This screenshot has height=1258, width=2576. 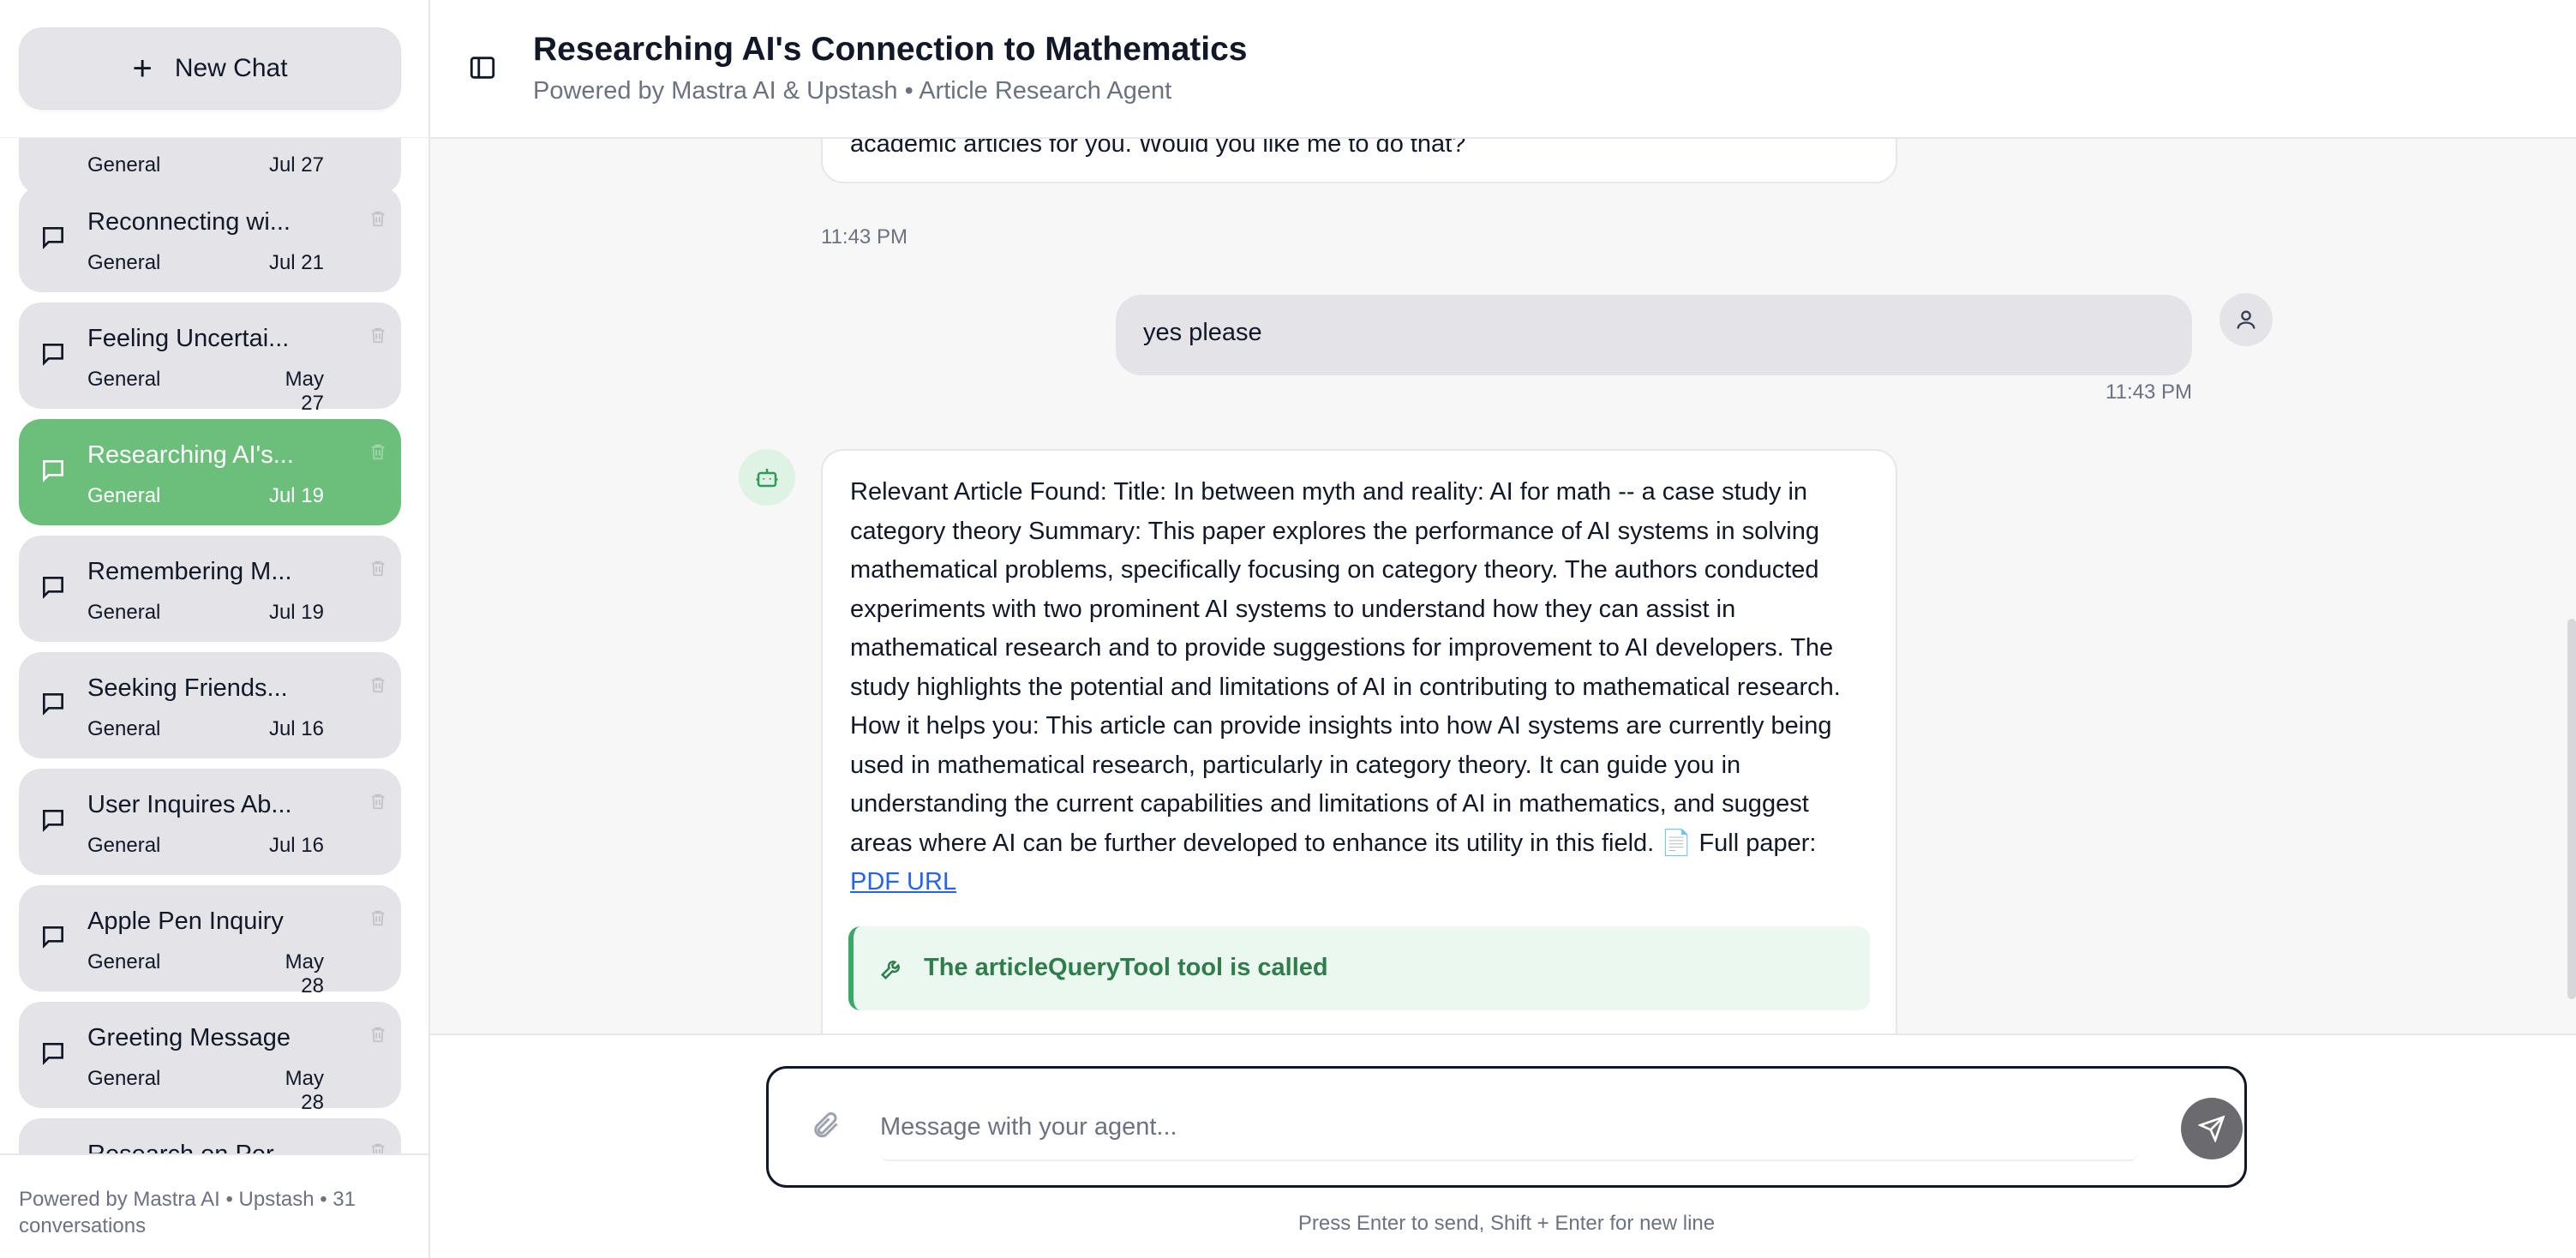 I want to click on paperclip-icon, so click(x=825, y=1125).